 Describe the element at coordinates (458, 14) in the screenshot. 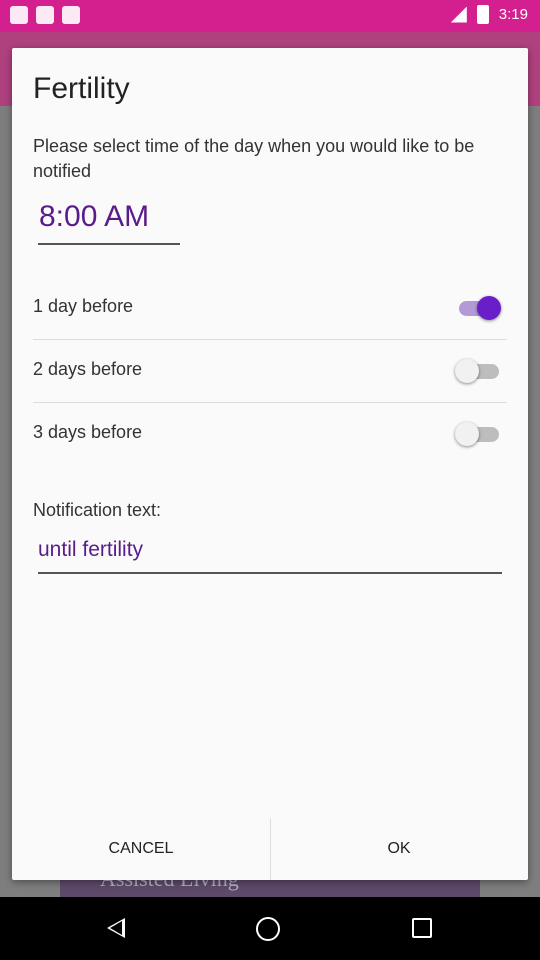

I see `signal-icon` at that location.